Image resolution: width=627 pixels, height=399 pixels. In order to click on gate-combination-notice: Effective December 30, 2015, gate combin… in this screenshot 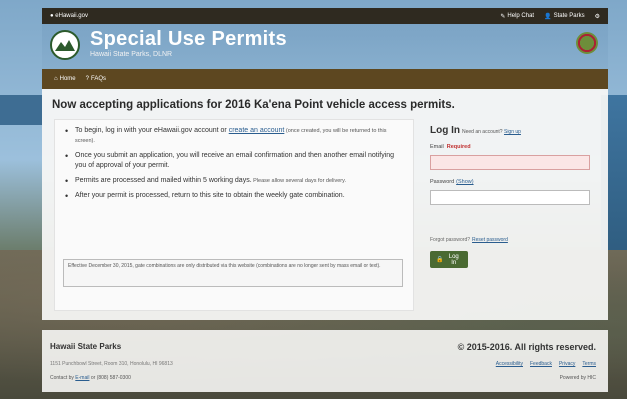, I will do `click(233, 273)`.